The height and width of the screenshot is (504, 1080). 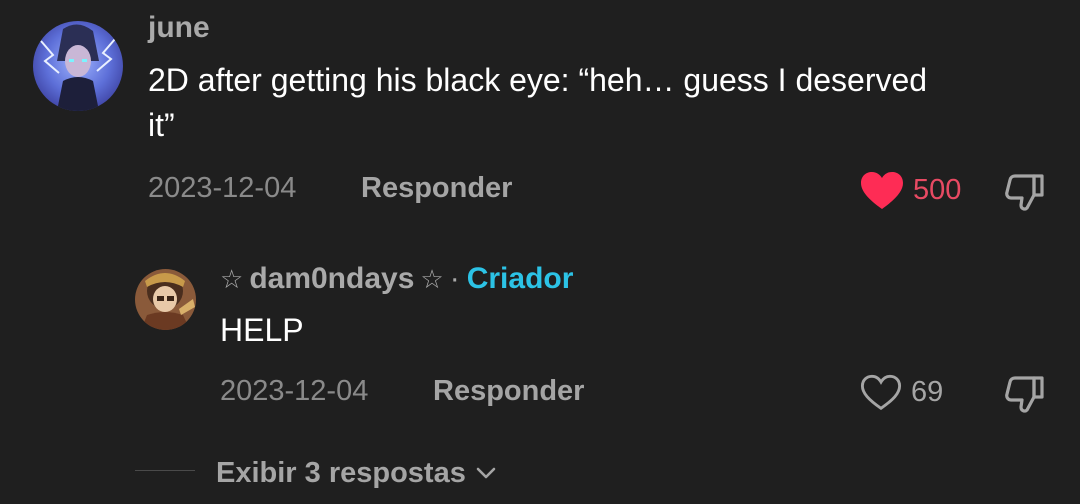 What do you see at coordinates (520, 278) in the screenshot?
I see `creator-badge: Criador` at bounding box center [520, 278].